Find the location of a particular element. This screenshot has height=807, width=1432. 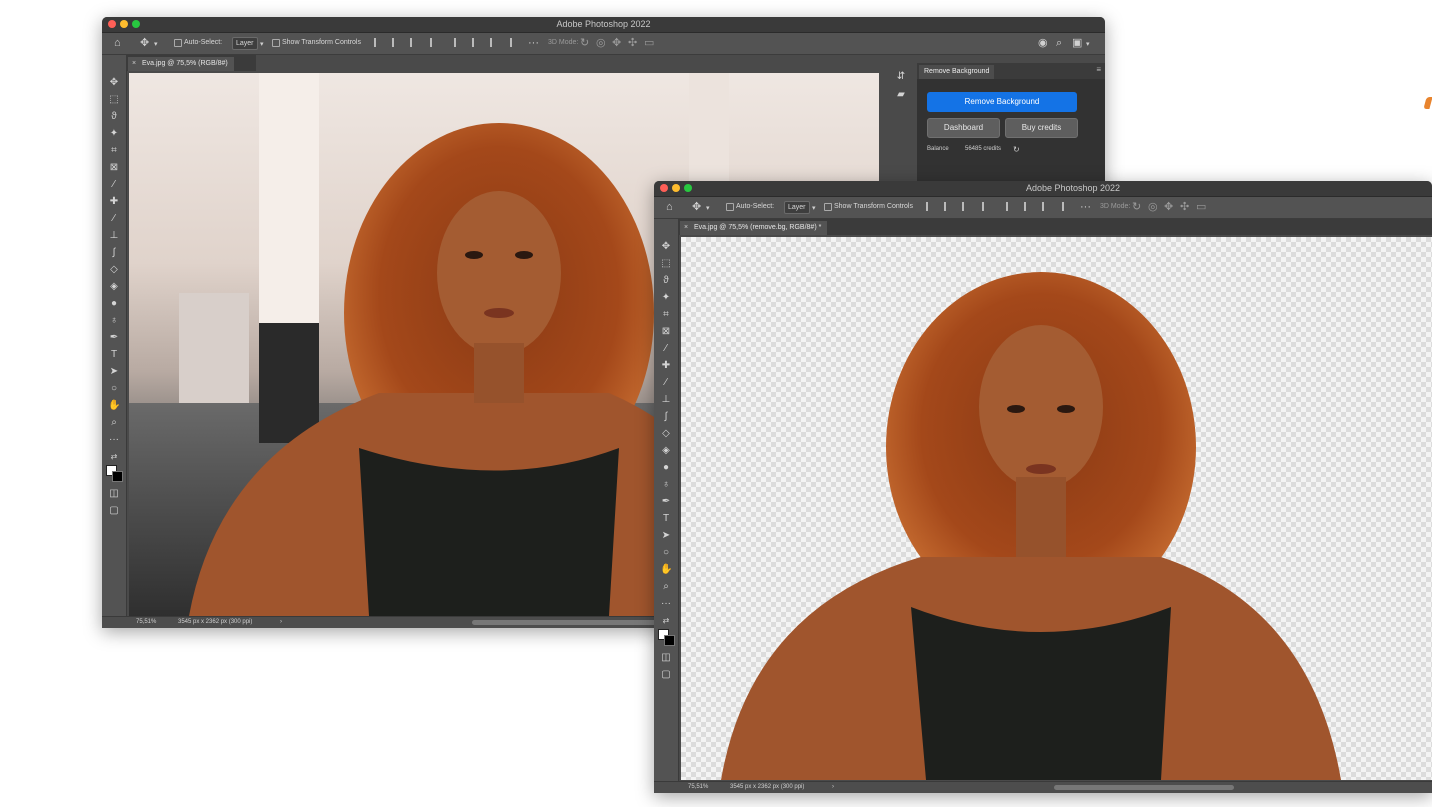

crop-tool-icon: ⌗ is located at coordinates (114, 151).